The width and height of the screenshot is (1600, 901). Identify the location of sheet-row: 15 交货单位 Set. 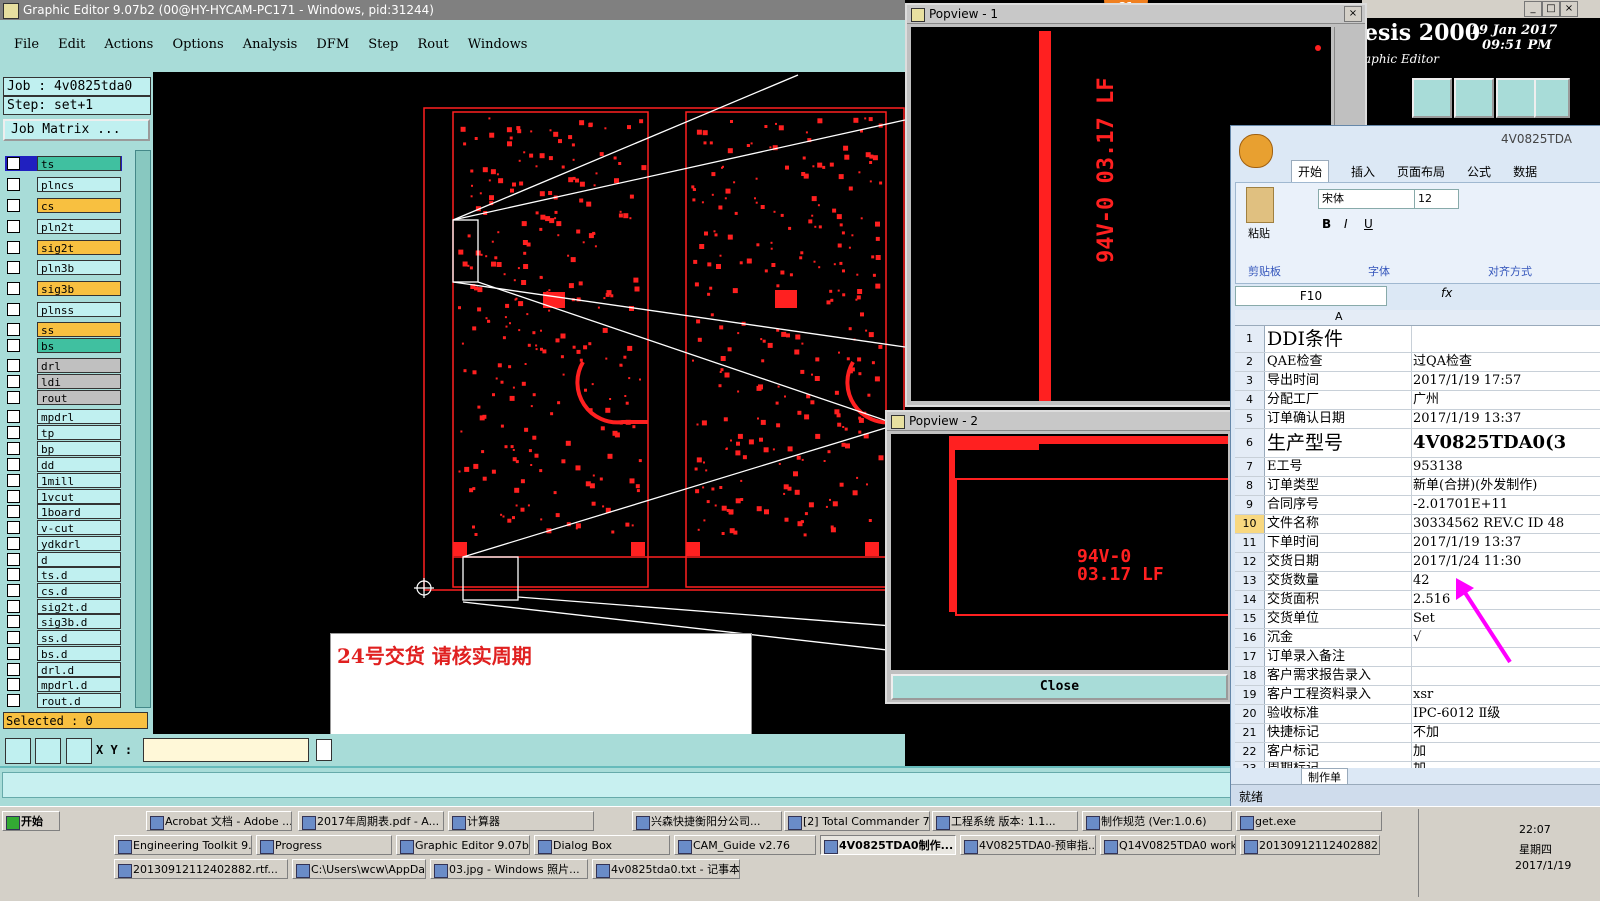
(1417, 619).